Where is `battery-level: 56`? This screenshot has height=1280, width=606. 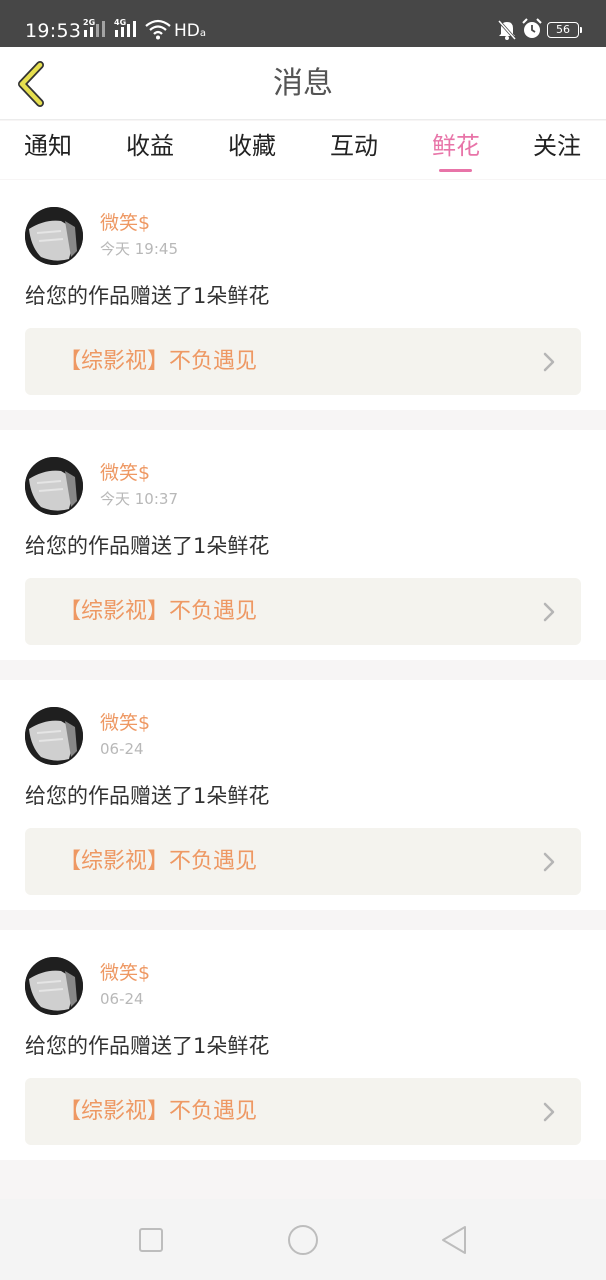
battery-level: 56 is located at coordinates (563, 29).